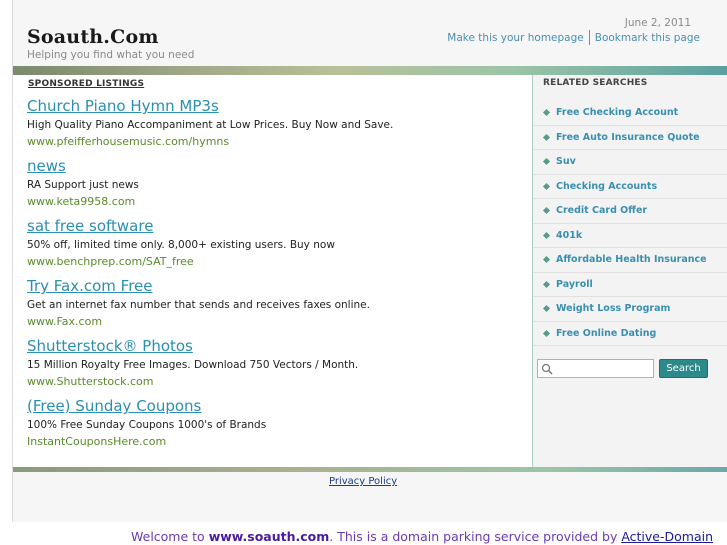  What do you see at coordinates (370, 469) in the screenshot?
I see `footer-divider-bar` at bounding box center [370, 469].